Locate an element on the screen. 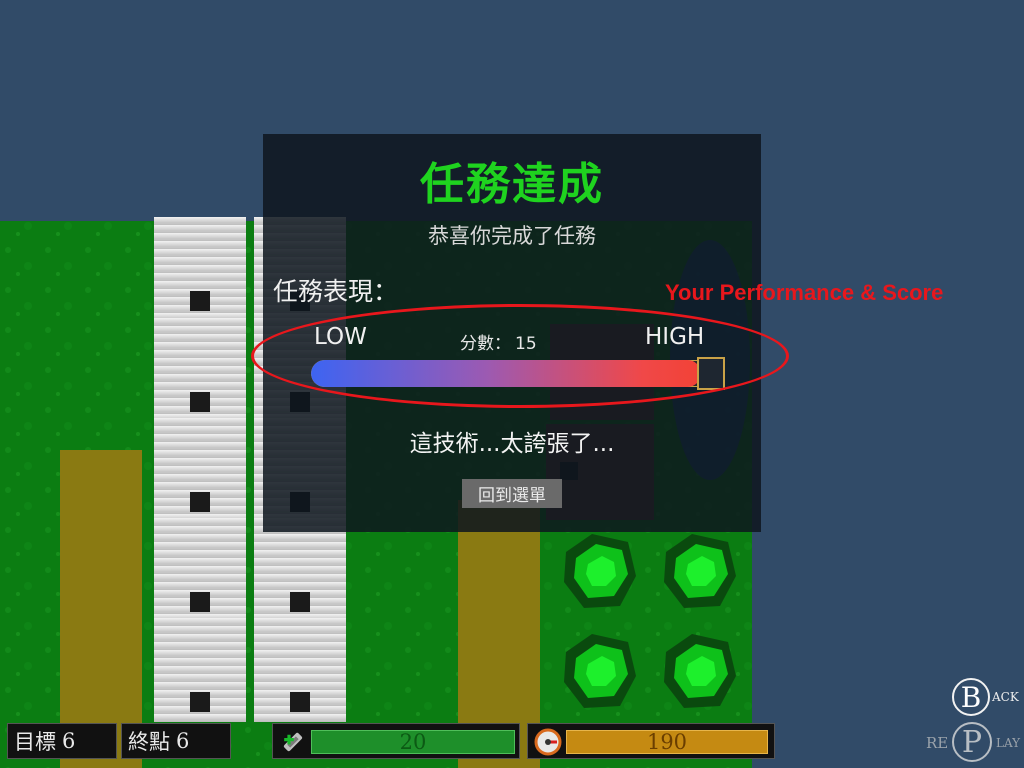 The height and width of the screenshot is (768, 1024). dialog-subtitle: 恭喜你完成了任務 is located at coordinates (512, 236).